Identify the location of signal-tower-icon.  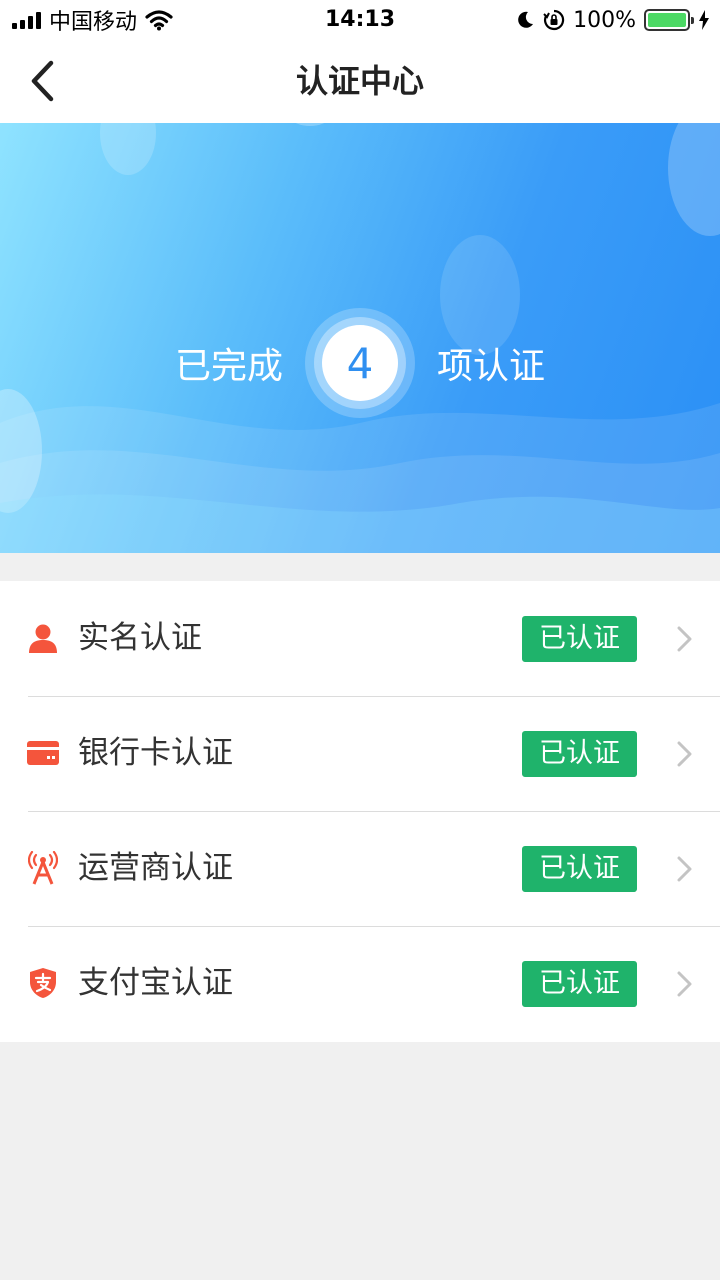
(43, 868).